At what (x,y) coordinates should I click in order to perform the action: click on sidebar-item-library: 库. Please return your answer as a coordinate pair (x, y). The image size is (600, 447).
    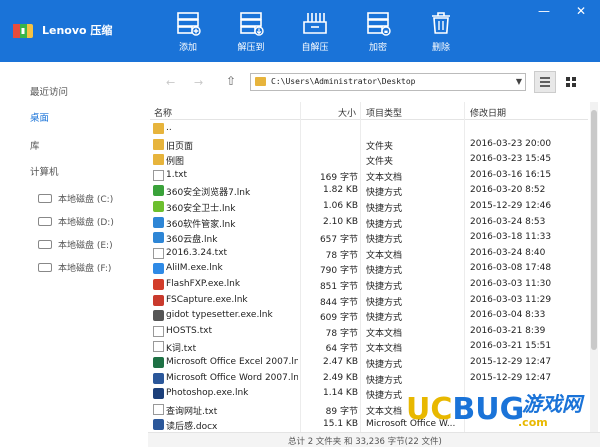
    Looking at the image, I should click on (35, 145).